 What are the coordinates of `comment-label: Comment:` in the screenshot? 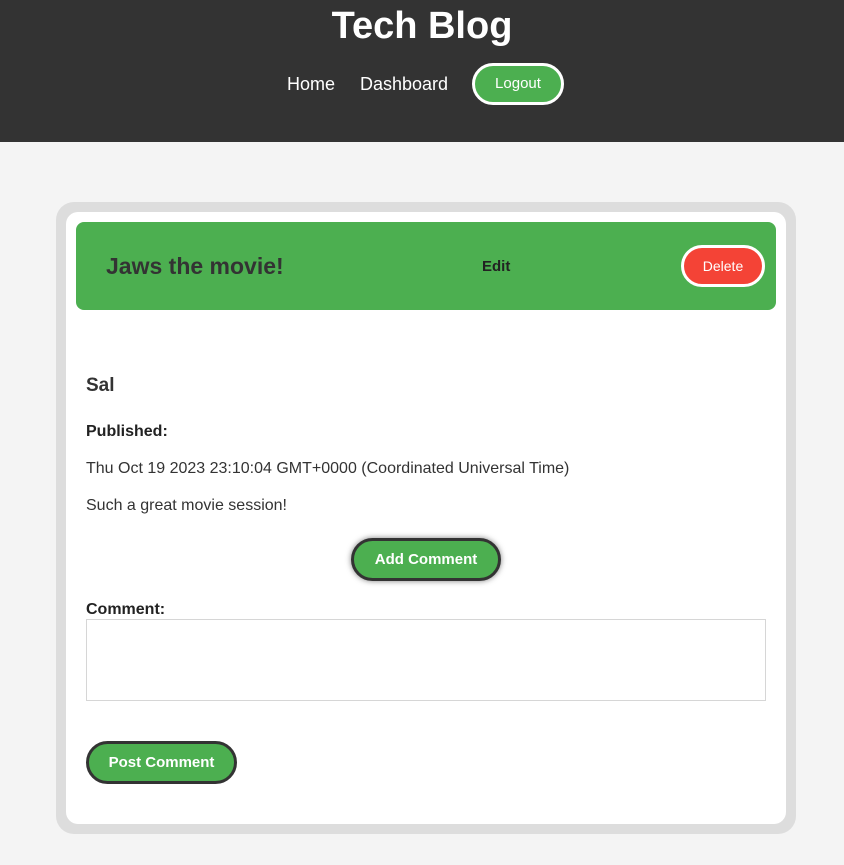 It's located at (126, 609).